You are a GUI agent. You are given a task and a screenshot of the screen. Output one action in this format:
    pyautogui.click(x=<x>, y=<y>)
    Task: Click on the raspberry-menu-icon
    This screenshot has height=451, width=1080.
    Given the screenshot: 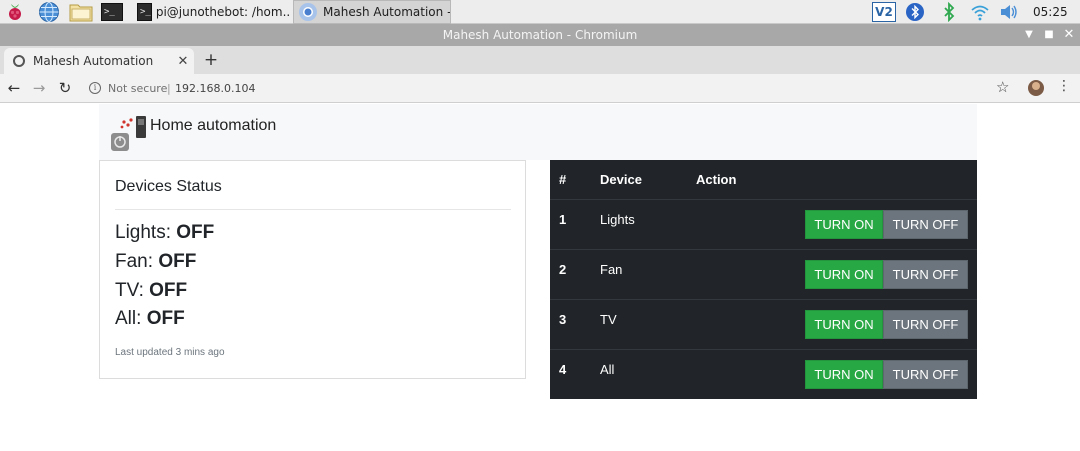 What is the action you would take?
    pyautogui.click(x=15, y=12)
    